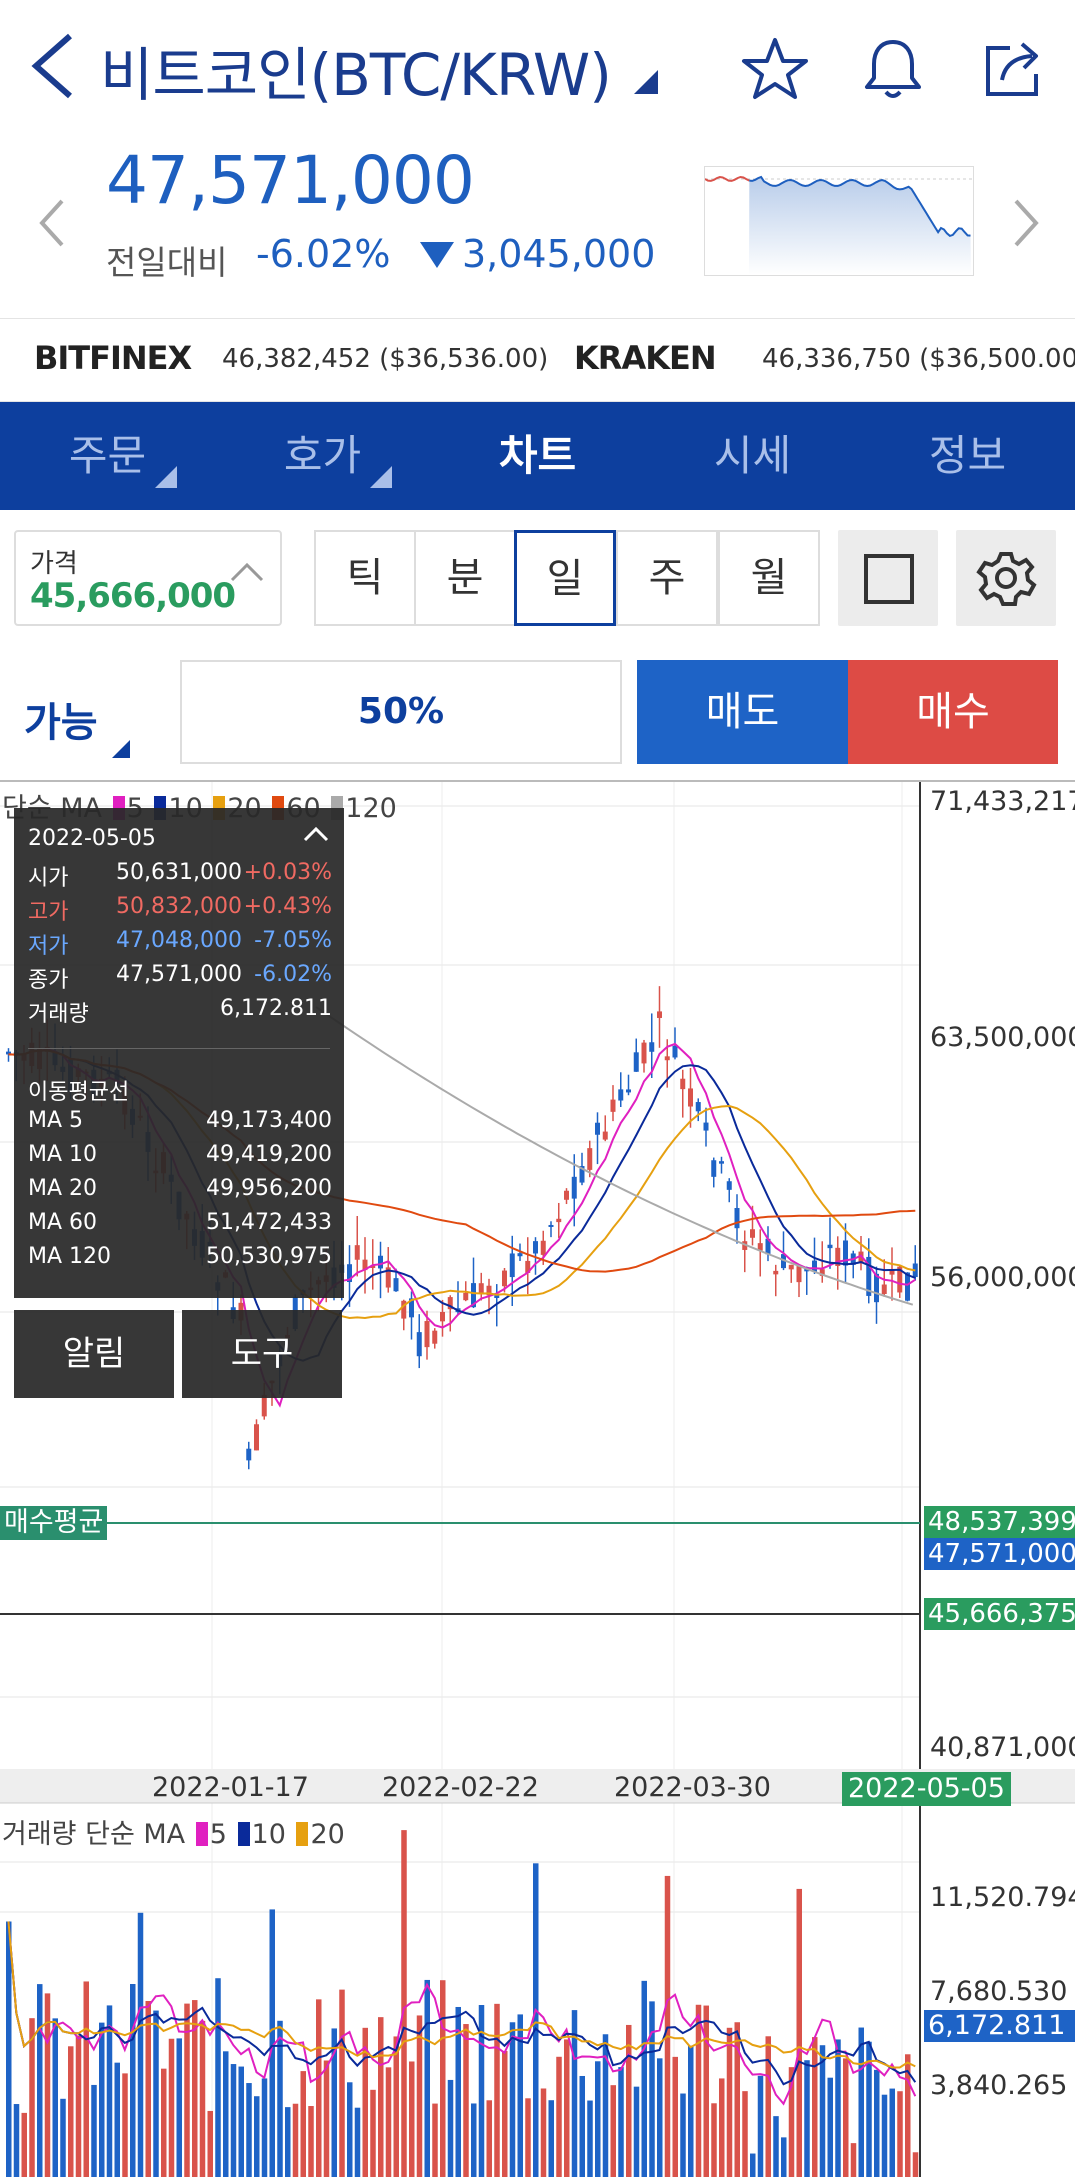 This screenshot has width=1075, height=2177. What do you see at coordinates (180, 1191) in the screenshot?
I see `tooltip-ma-row: MA 20 49,956,200` at bounding box center [180, 1191].